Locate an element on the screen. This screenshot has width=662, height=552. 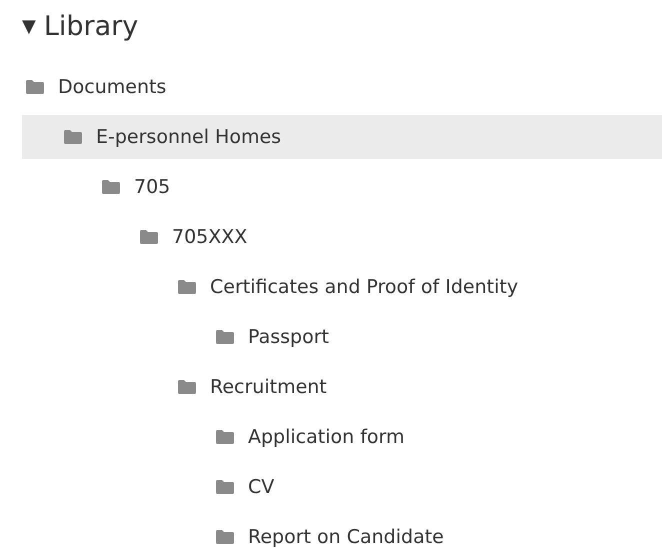
tree-item: Application form is located at coordinates (342, 437).